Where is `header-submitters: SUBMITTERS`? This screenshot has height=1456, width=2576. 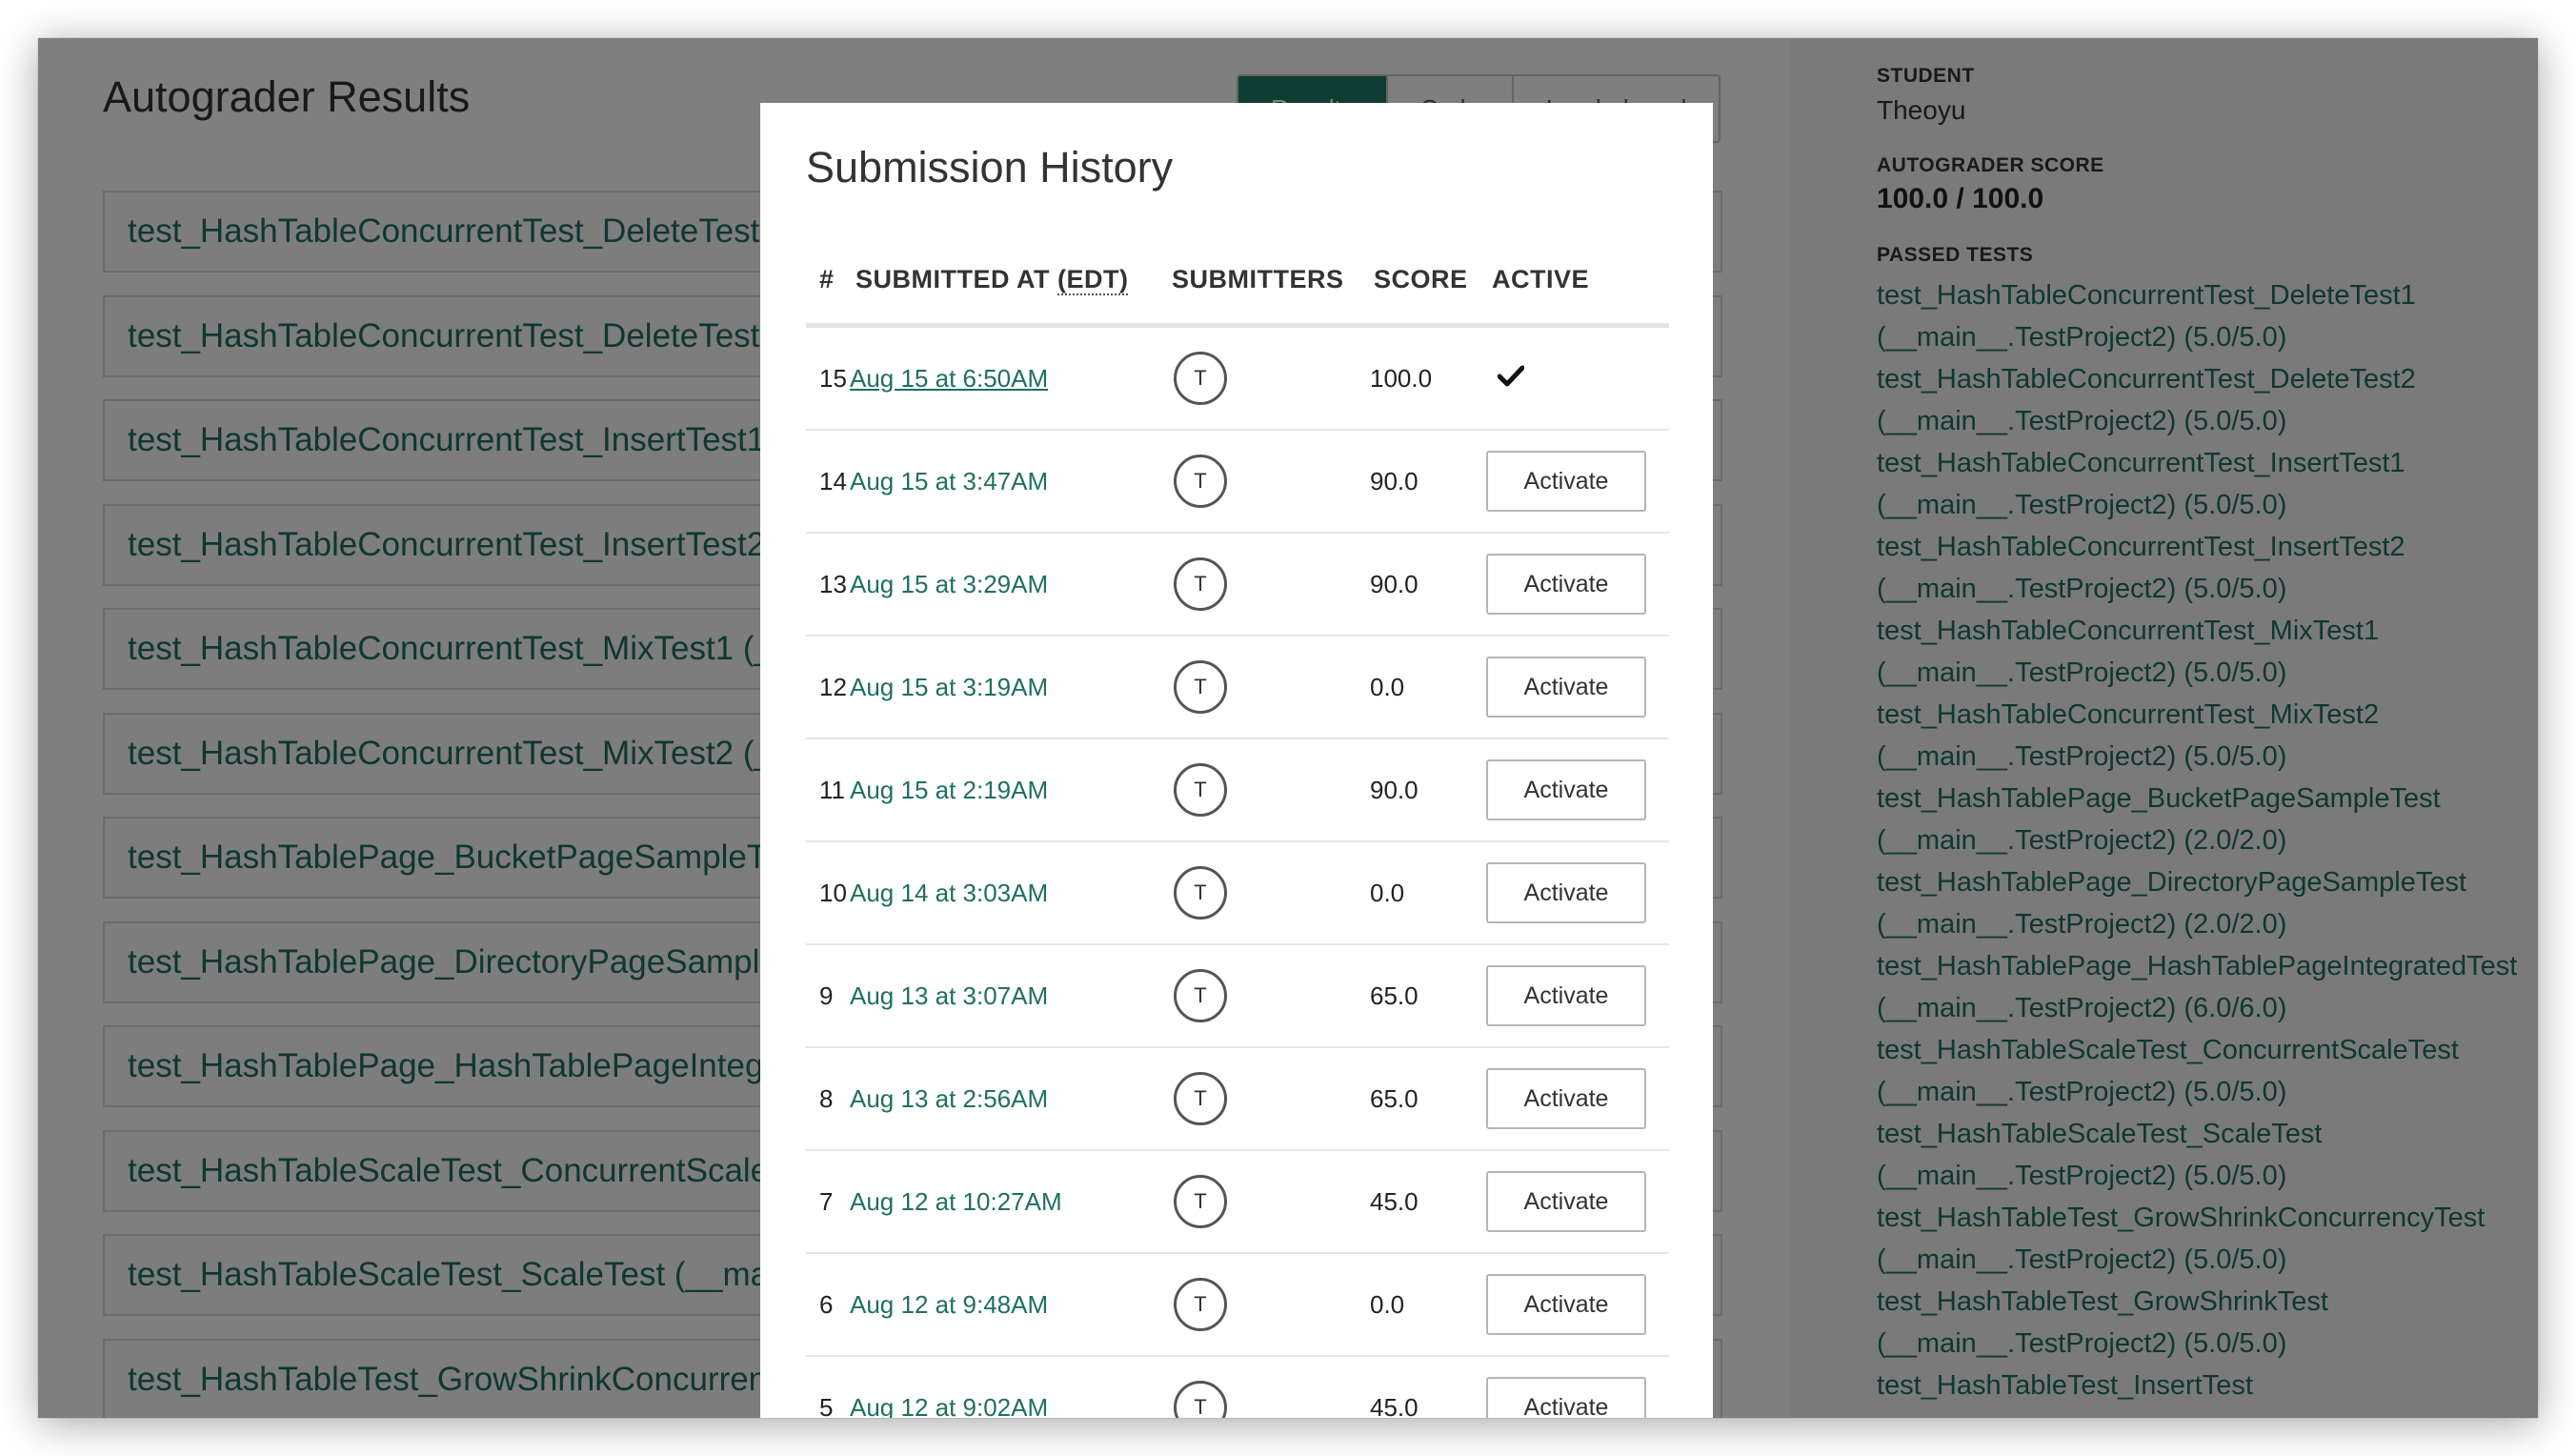
header-submitters: SUBMITTERS is located at coordinates (1258, 279).